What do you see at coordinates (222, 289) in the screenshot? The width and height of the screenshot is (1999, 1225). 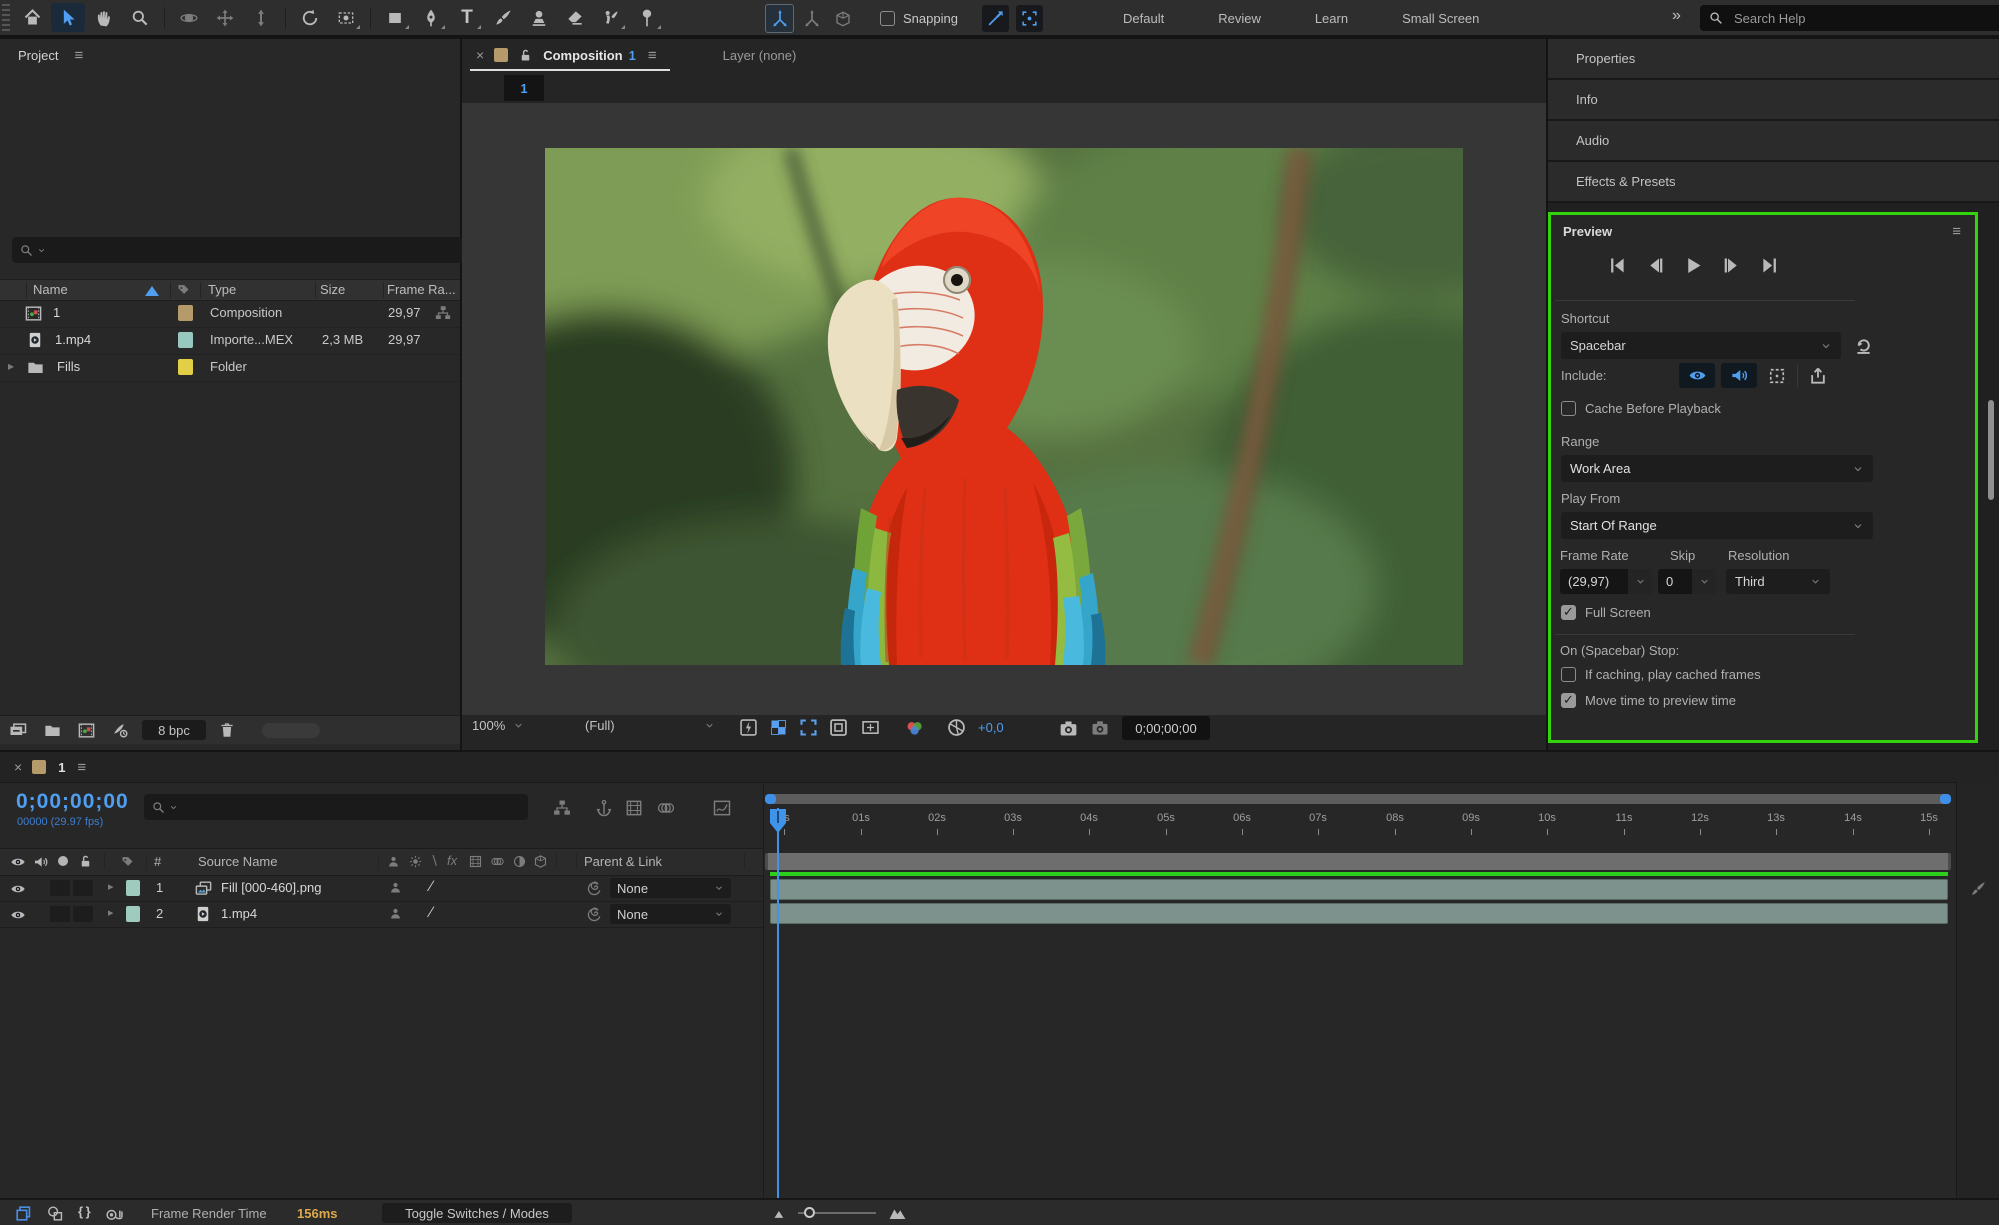 I see `column-type: Type` at bounding box center [222, 289].